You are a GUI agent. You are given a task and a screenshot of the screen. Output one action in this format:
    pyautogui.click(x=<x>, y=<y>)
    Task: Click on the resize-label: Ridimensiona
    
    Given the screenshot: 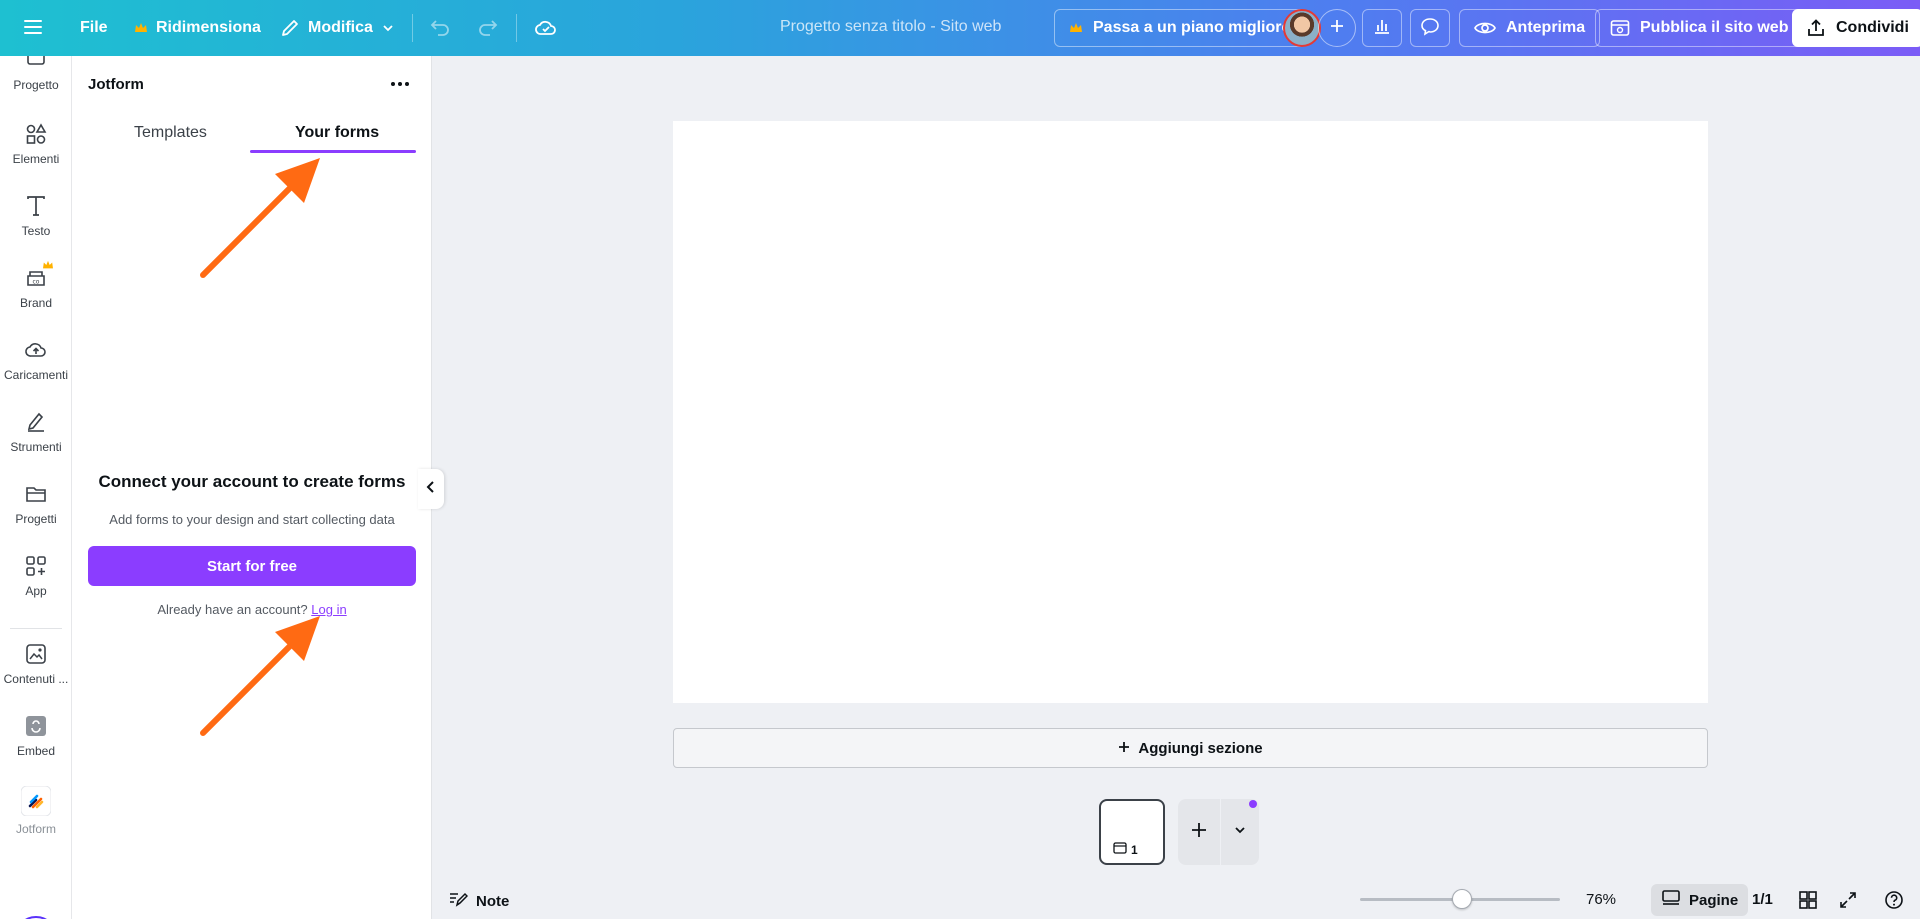 What is the action you would take?
    pyautogui.click(x=208, y=27)
    